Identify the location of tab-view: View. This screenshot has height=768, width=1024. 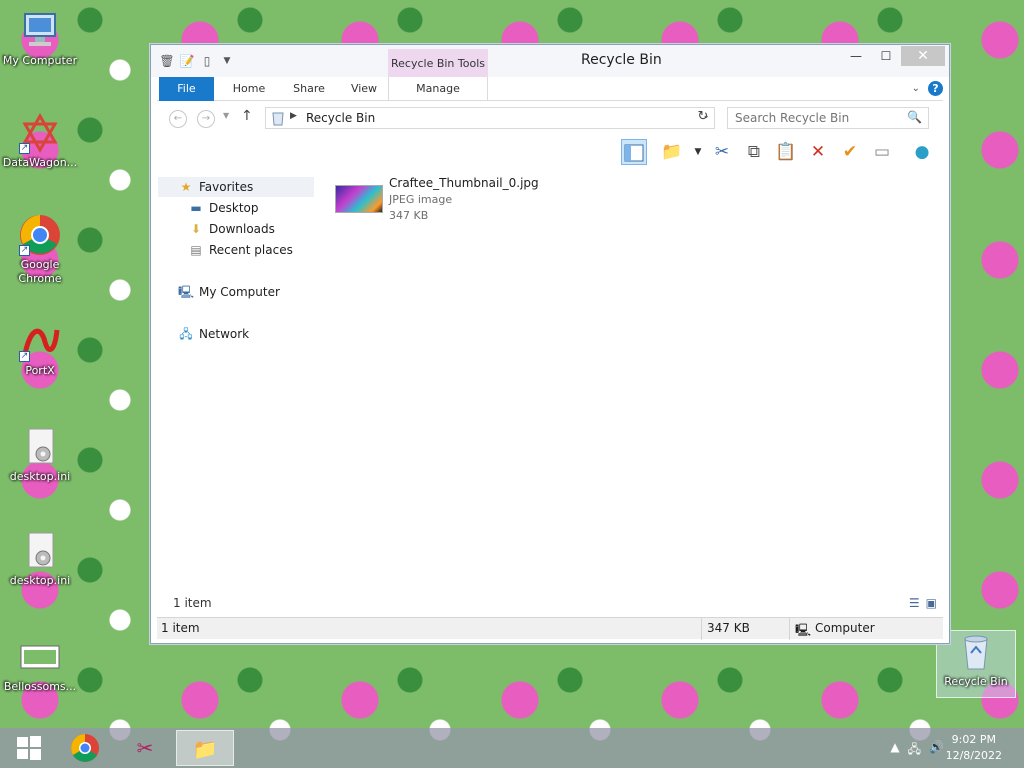
(364, 89).